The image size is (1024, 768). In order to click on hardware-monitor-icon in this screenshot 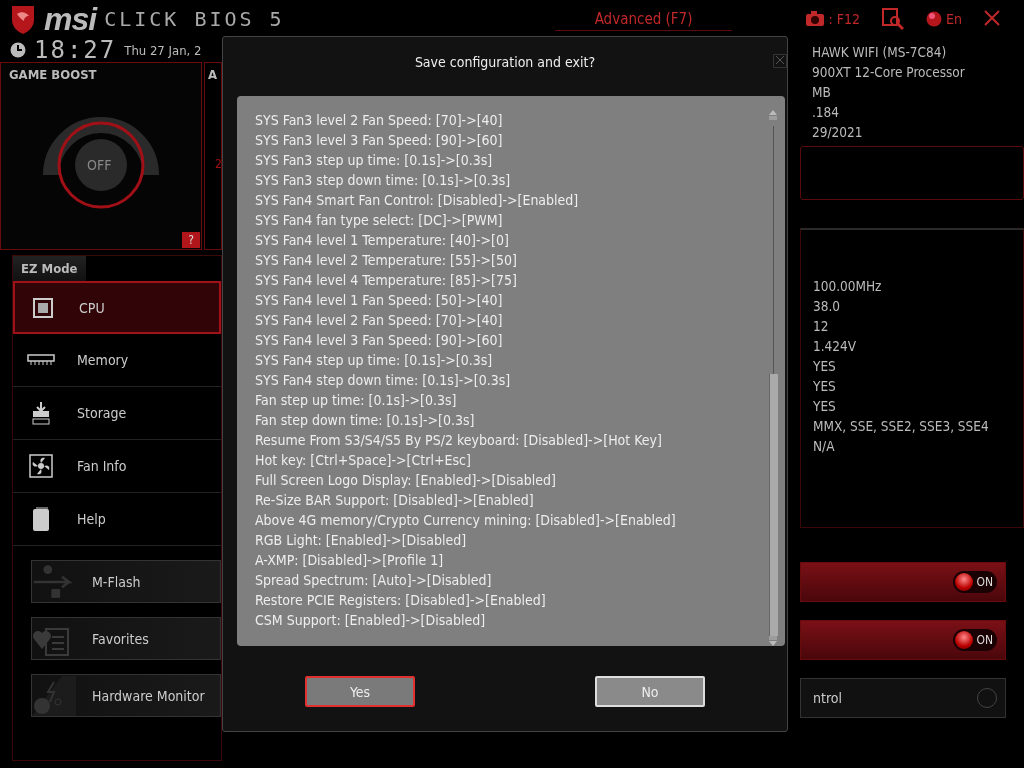, I will do `click(54, 695)`.